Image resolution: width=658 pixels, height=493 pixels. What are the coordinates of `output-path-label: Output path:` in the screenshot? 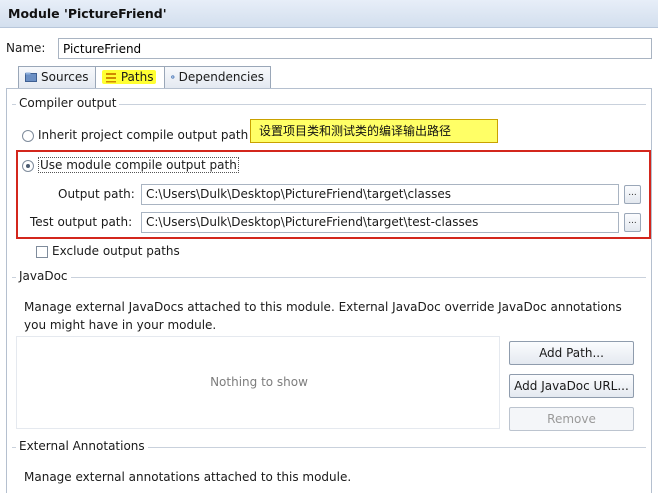 It's located at (96, 194).